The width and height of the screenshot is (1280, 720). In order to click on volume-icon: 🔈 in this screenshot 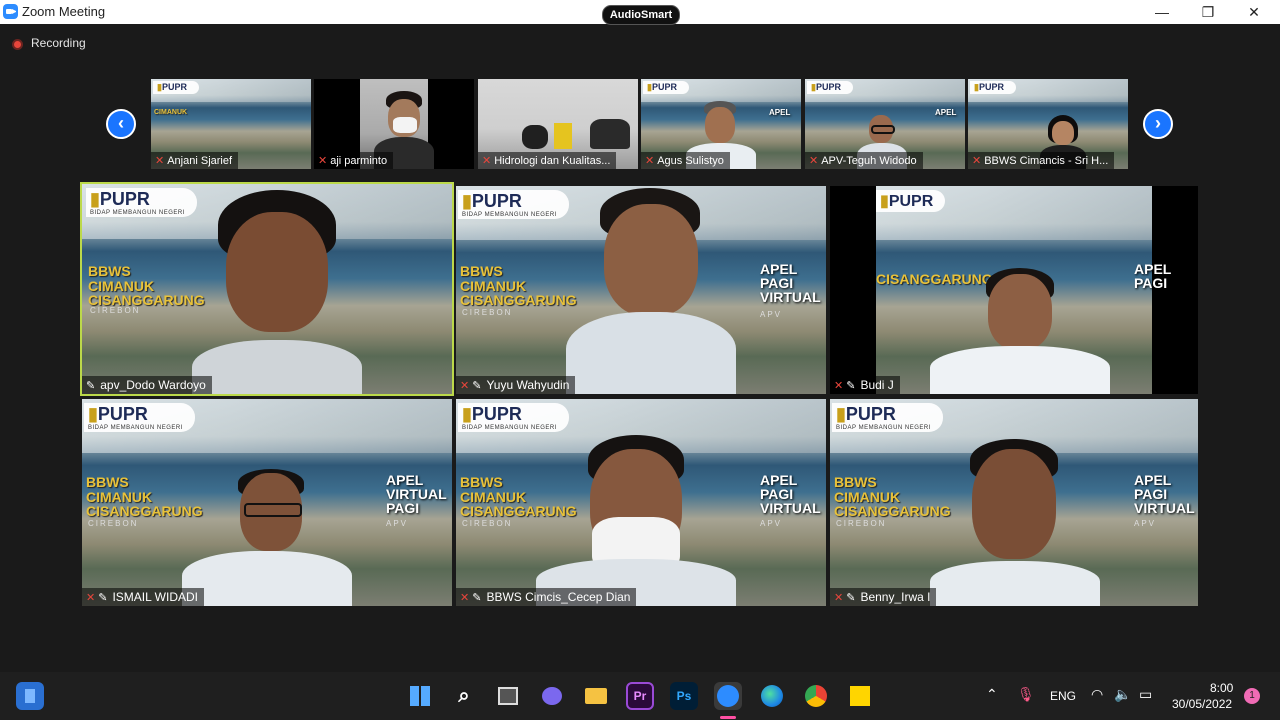, I will do `click(1122, 694)`.